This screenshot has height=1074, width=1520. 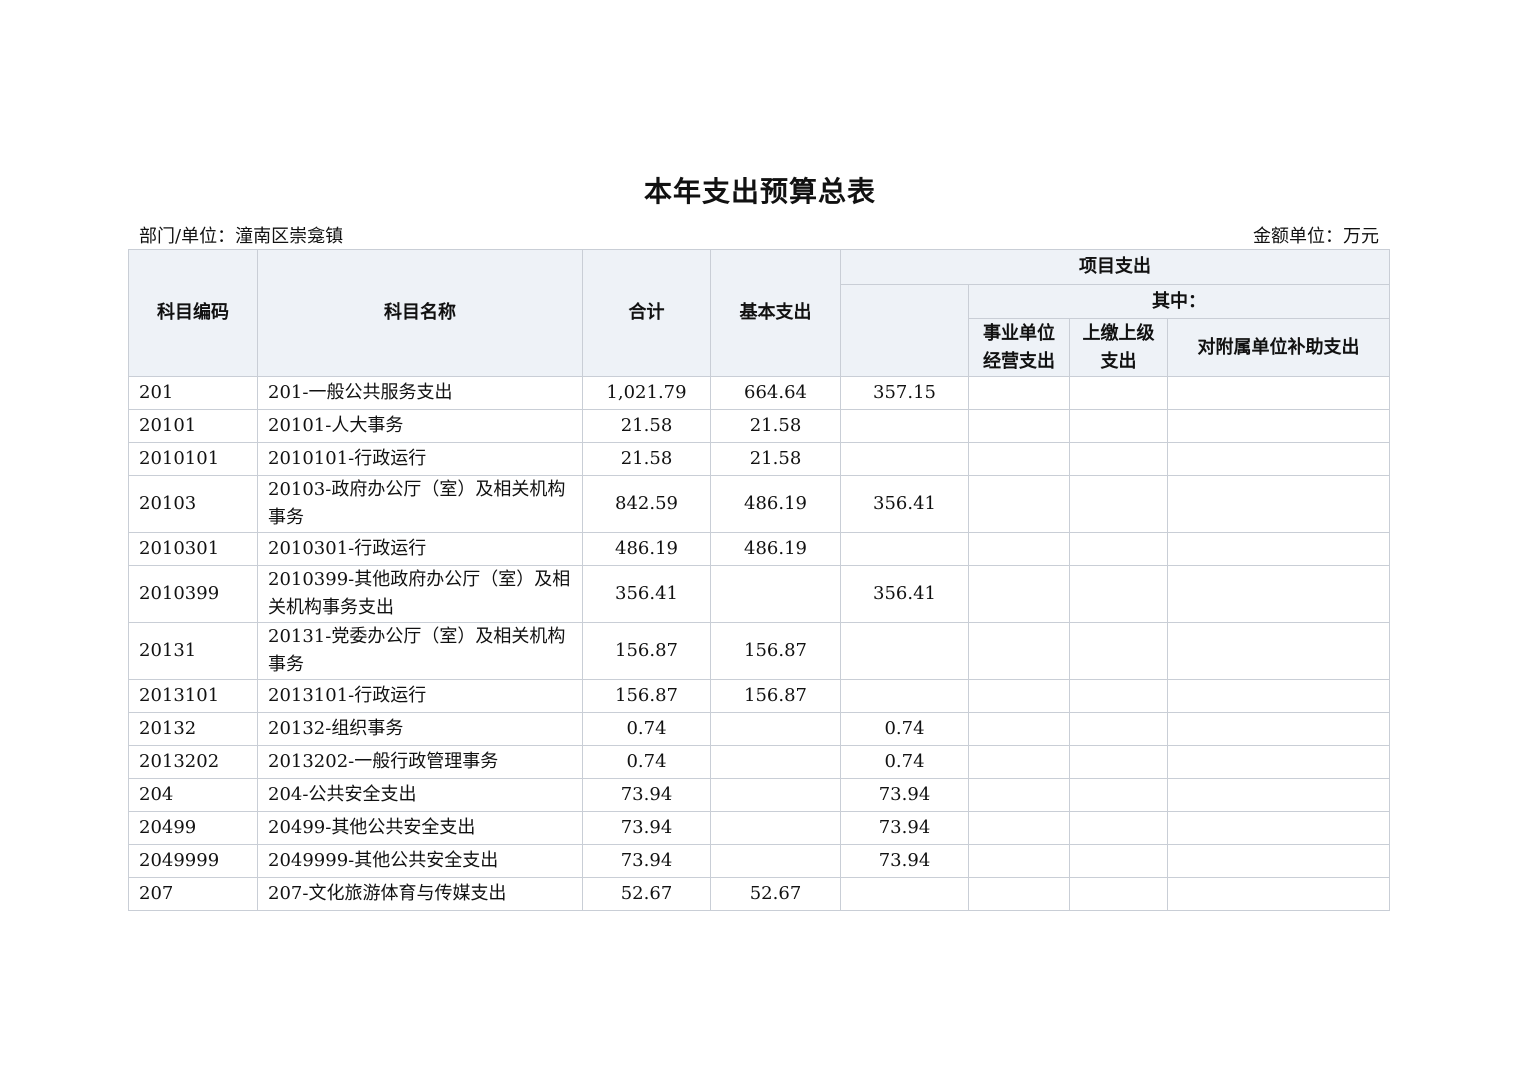 I want to click on cell-total: 156.87, so click(x=646, y=696).